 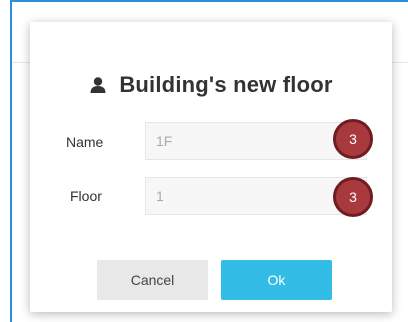 I want to click on cancel-button: Cancel, so click(x=152, y=280).